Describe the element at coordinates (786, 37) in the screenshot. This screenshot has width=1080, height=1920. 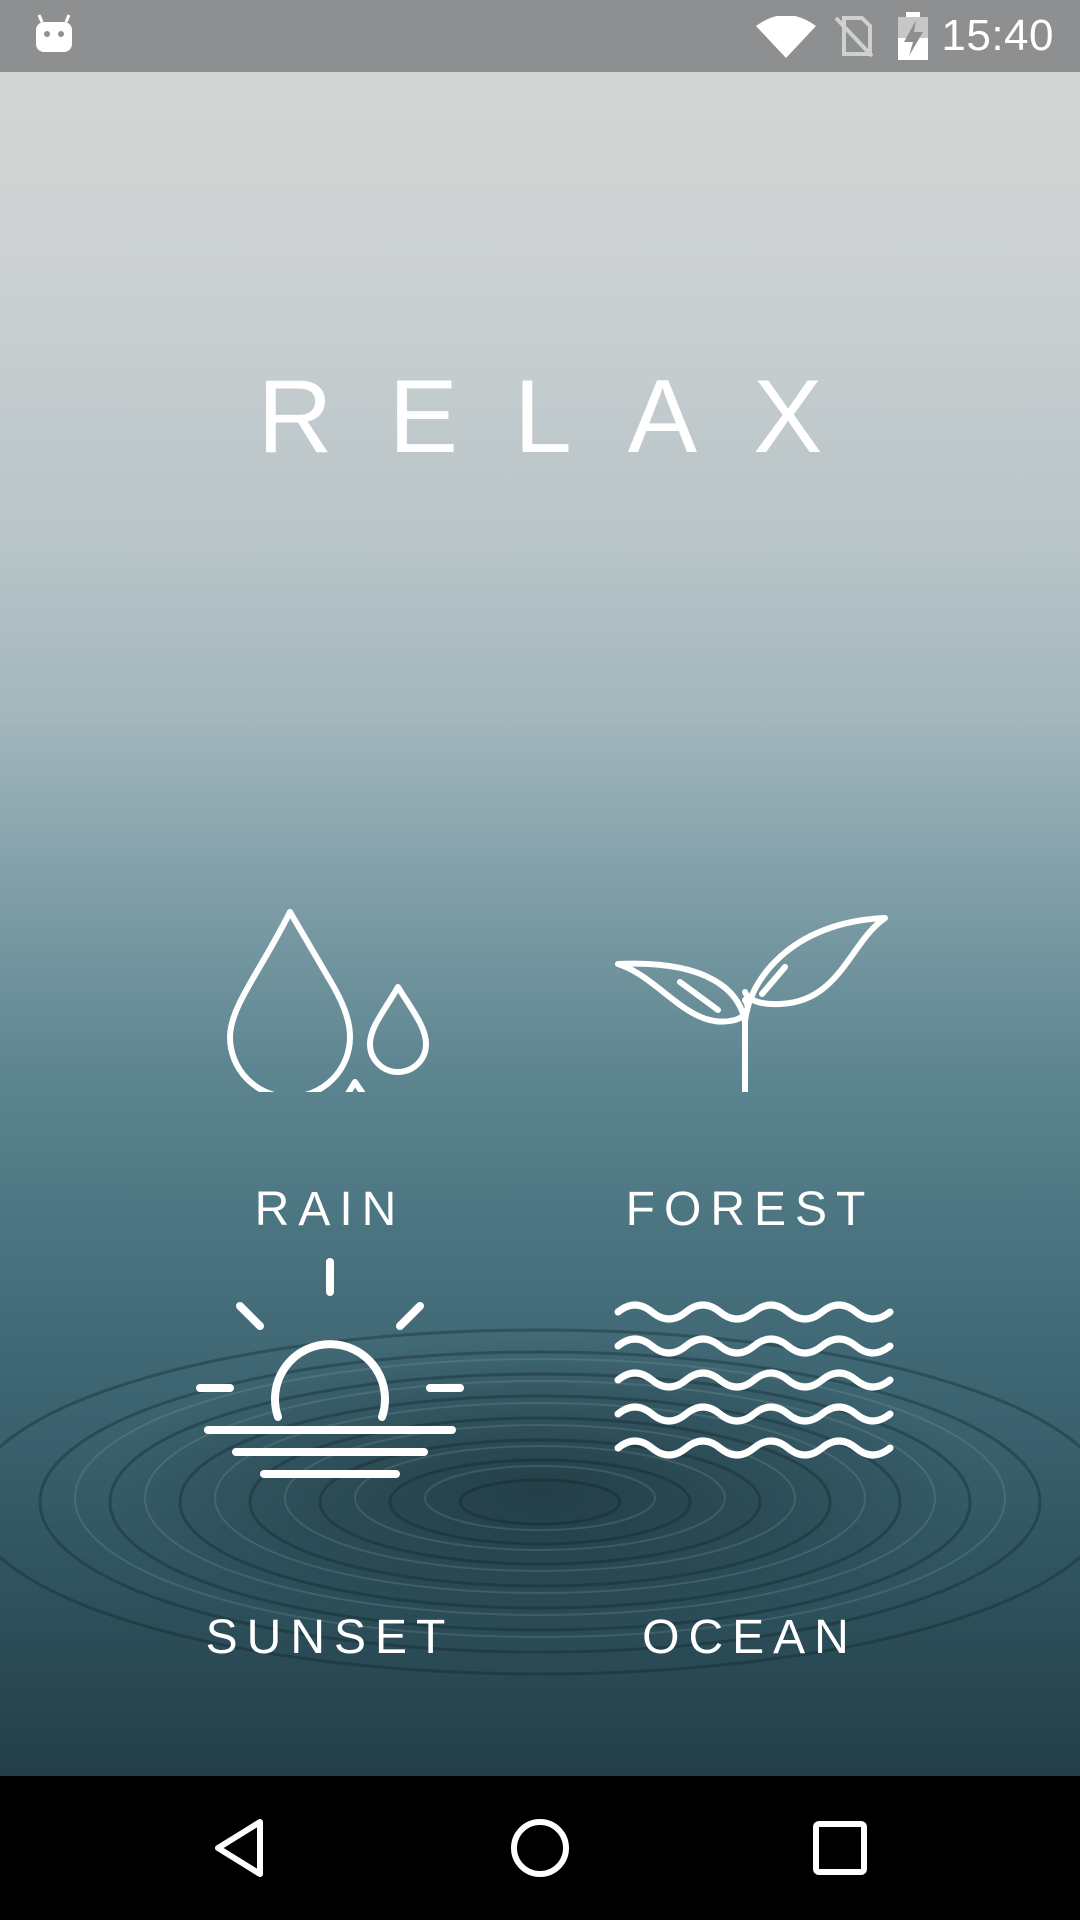
I see `wifi-icon` at that location.